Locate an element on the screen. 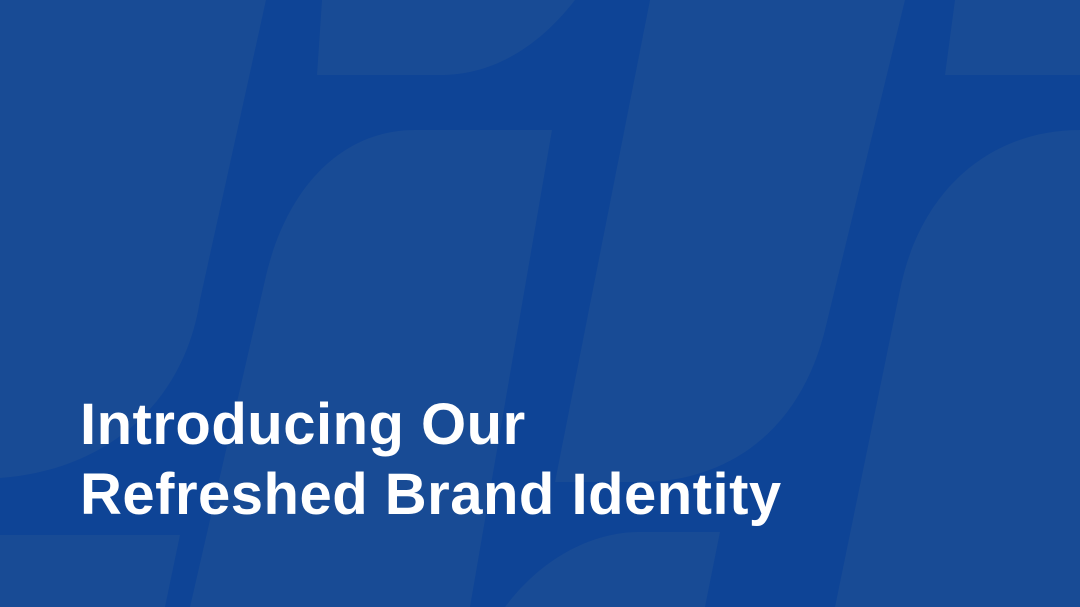  title-line-2: Refreshed Brand Identity is located at coordinates (431, 494).